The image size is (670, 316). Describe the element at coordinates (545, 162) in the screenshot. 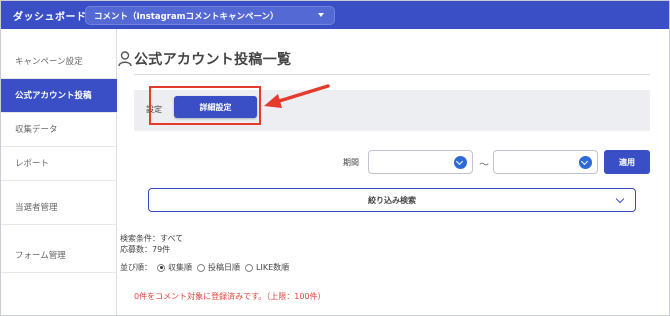

I see `period-end-select` at that location.